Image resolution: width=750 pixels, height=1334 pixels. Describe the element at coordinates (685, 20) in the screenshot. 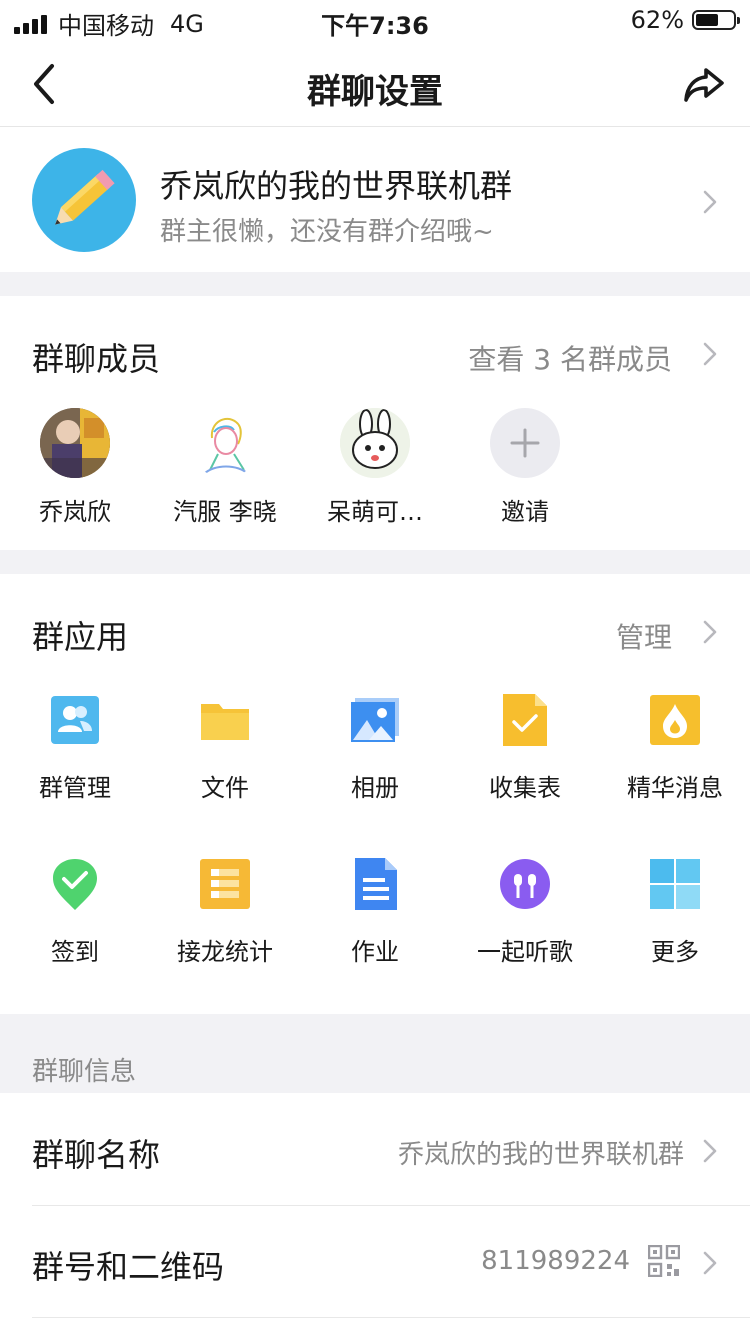

I see `status-right: 62%` at that location.